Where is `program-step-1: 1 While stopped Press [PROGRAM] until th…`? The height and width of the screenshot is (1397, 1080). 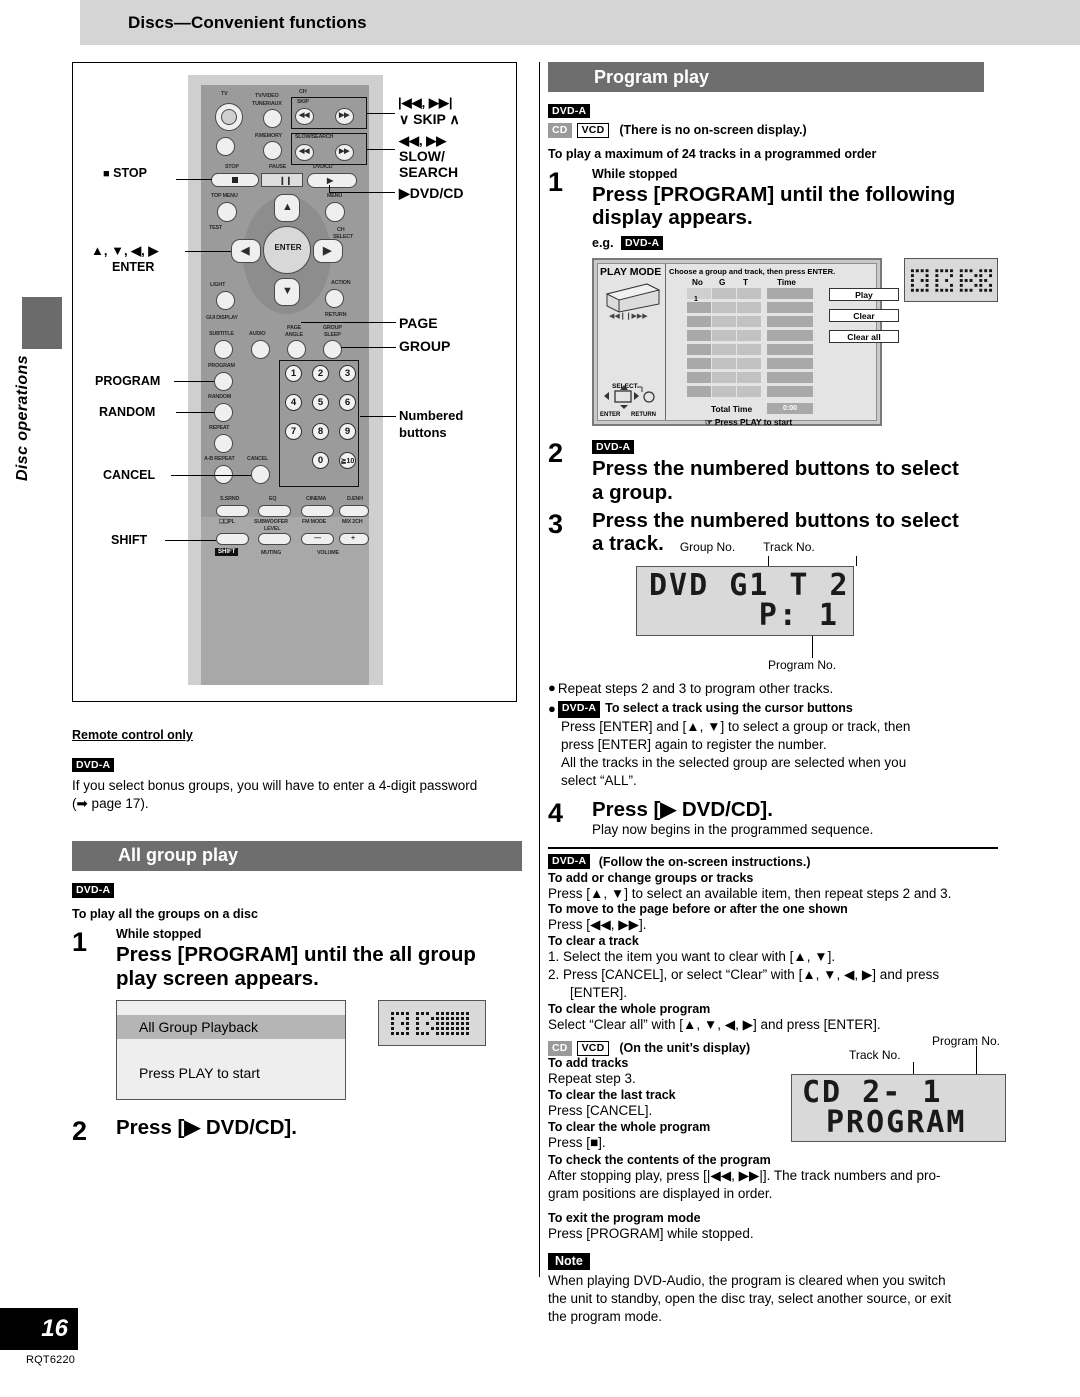 program-step-1: 1 While stopped Press [PROGRAM] until th… is located at coordinates (773, 210).